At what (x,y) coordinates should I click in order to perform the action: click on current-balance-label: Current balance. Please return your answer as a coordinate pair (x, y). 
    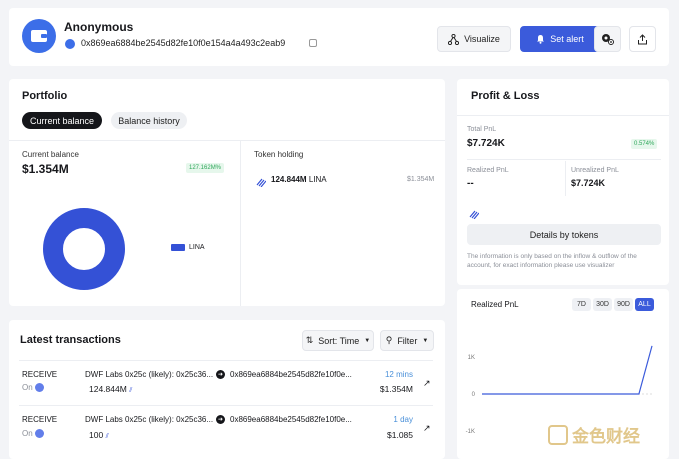
    Looking at the image, I should click on (50, 154).